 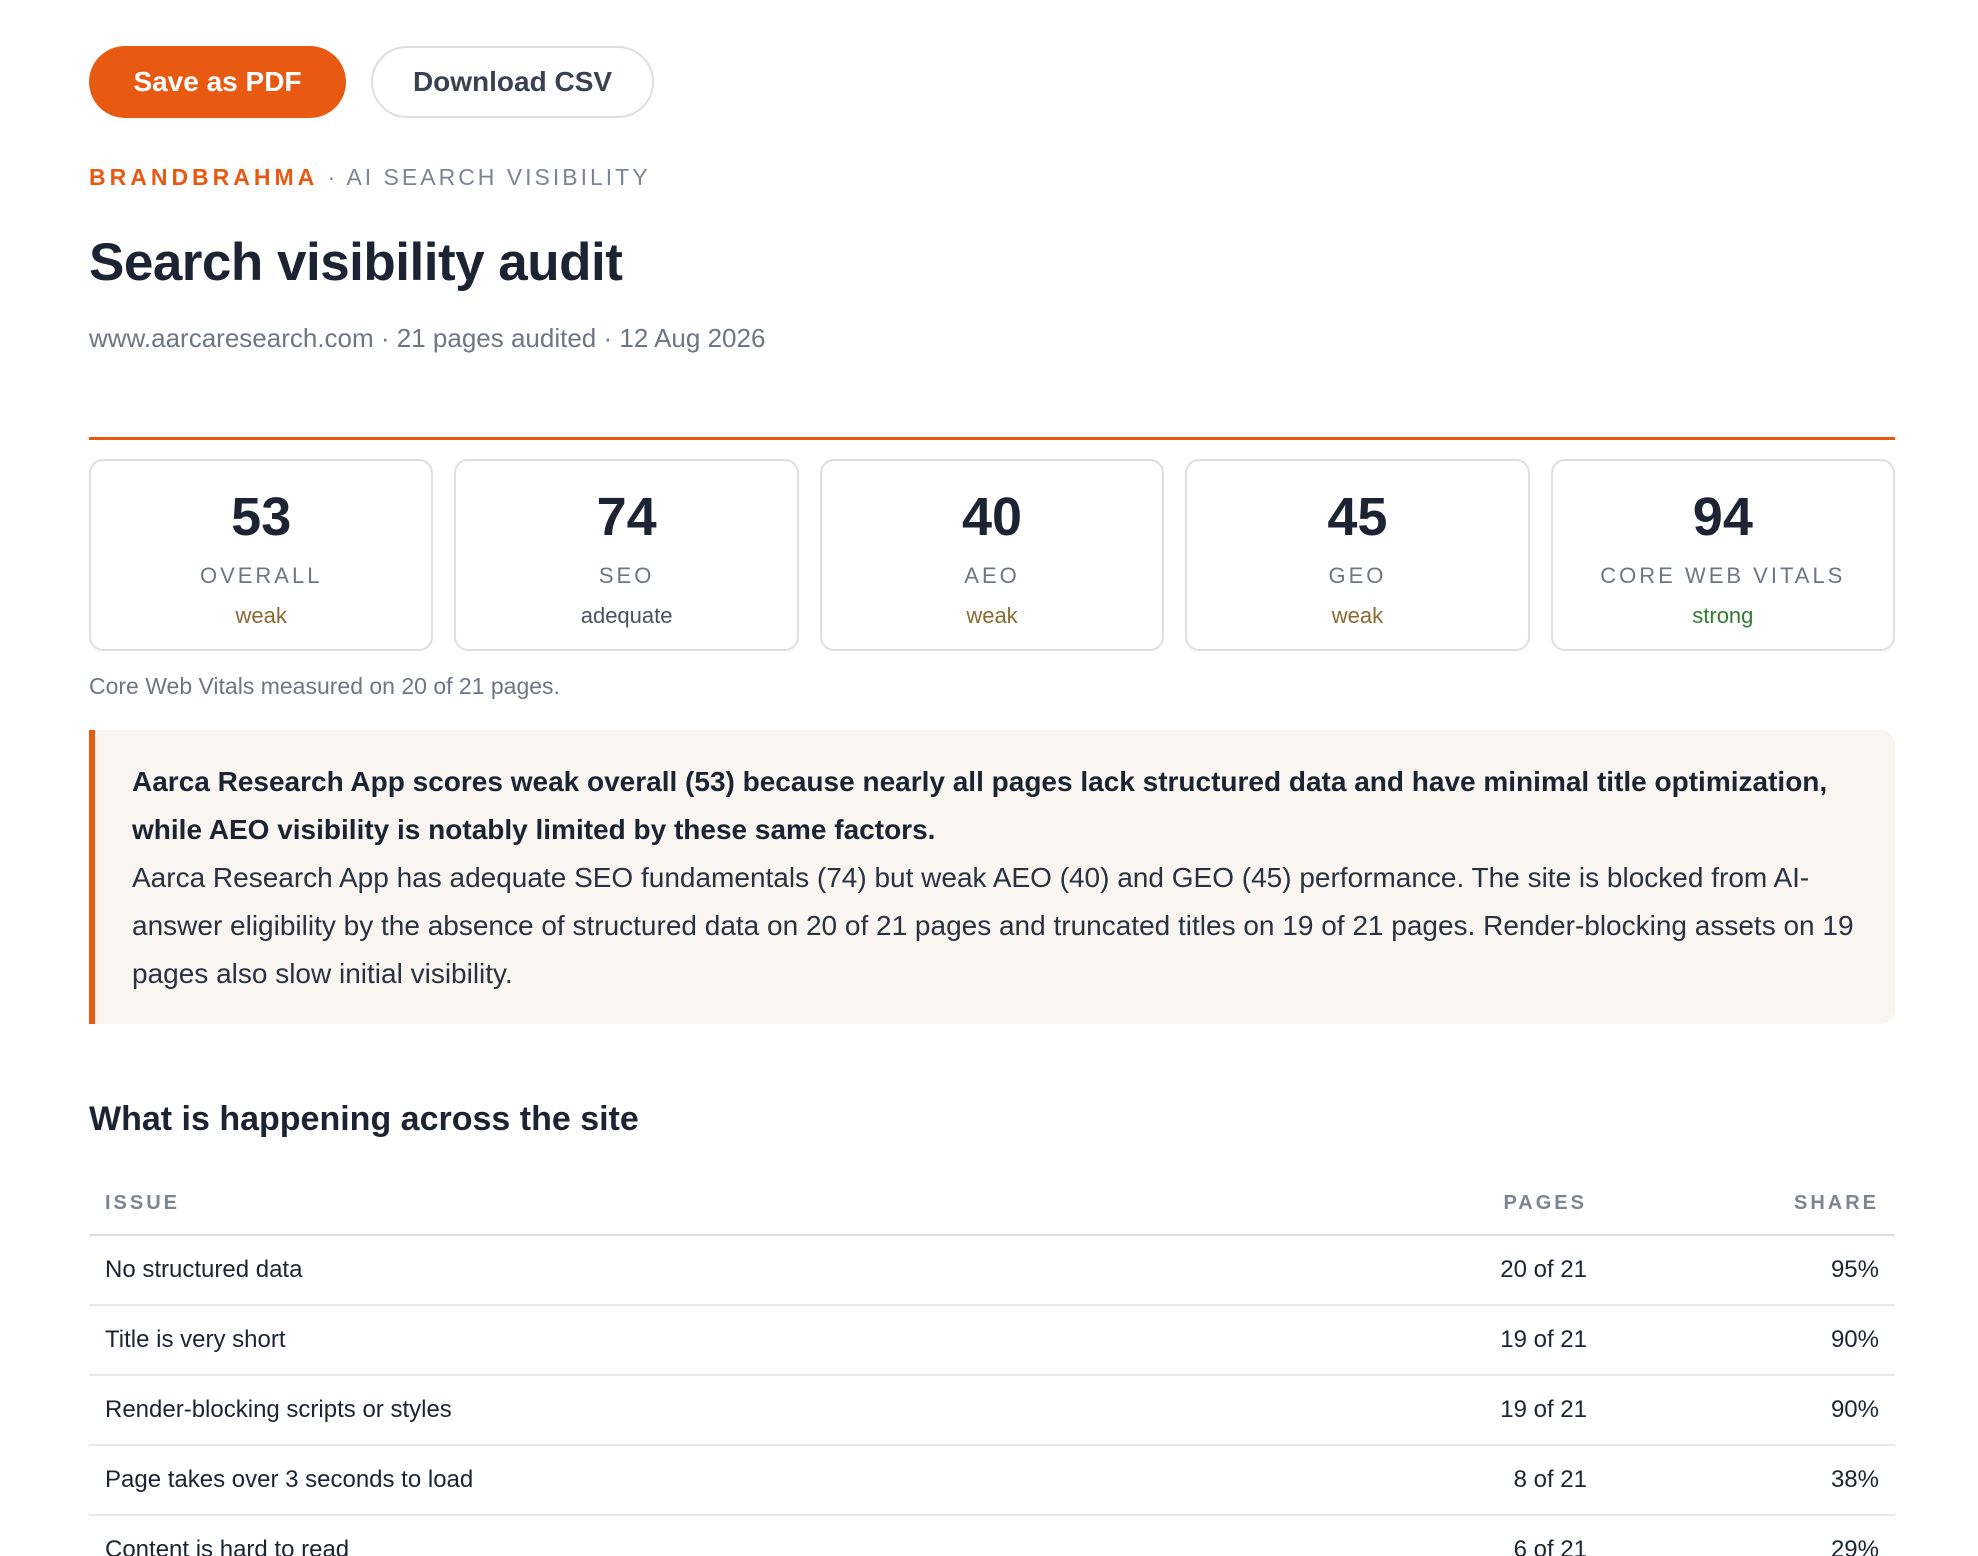 What do you see at coordinates (626, 517) in the screenshot?
I see `score-value: 74` at bounding box center [626, 517].